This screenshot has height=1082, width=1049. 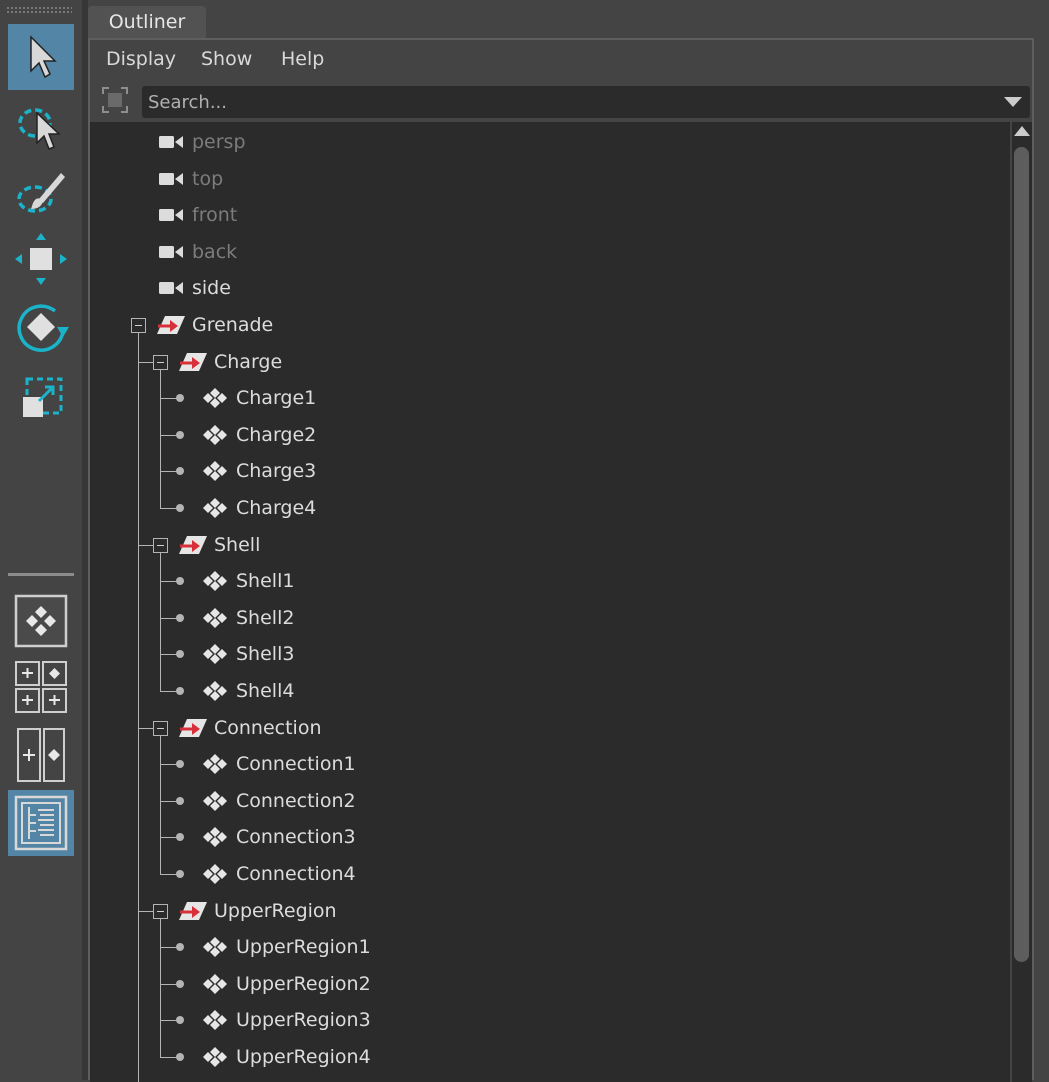 I want to click on outliner-item-camera: top, so click(x=550, y=179).